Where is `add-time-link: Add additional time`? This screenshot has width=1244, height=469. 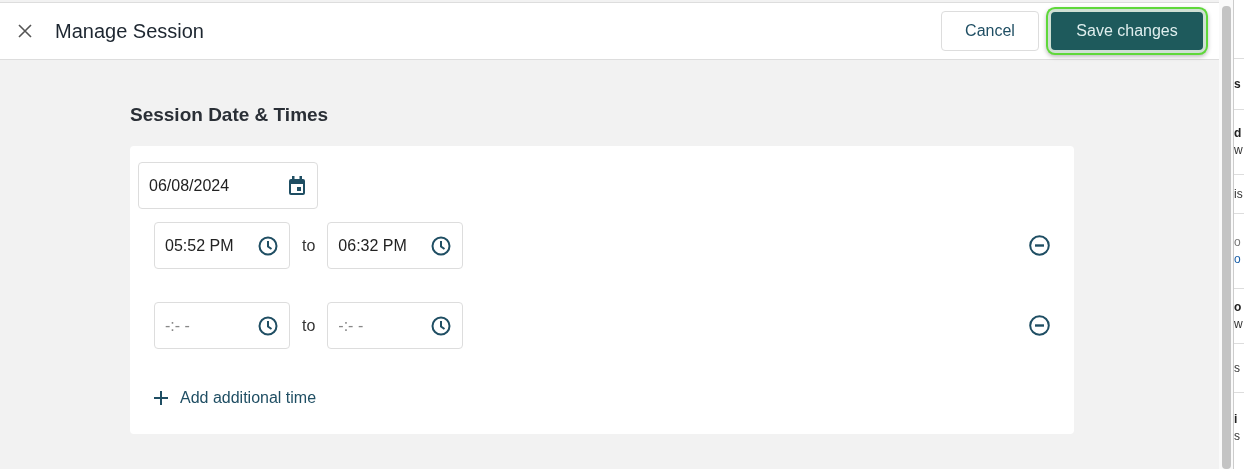 add-time-link: Add additional time is located at coordinates (235, 398).